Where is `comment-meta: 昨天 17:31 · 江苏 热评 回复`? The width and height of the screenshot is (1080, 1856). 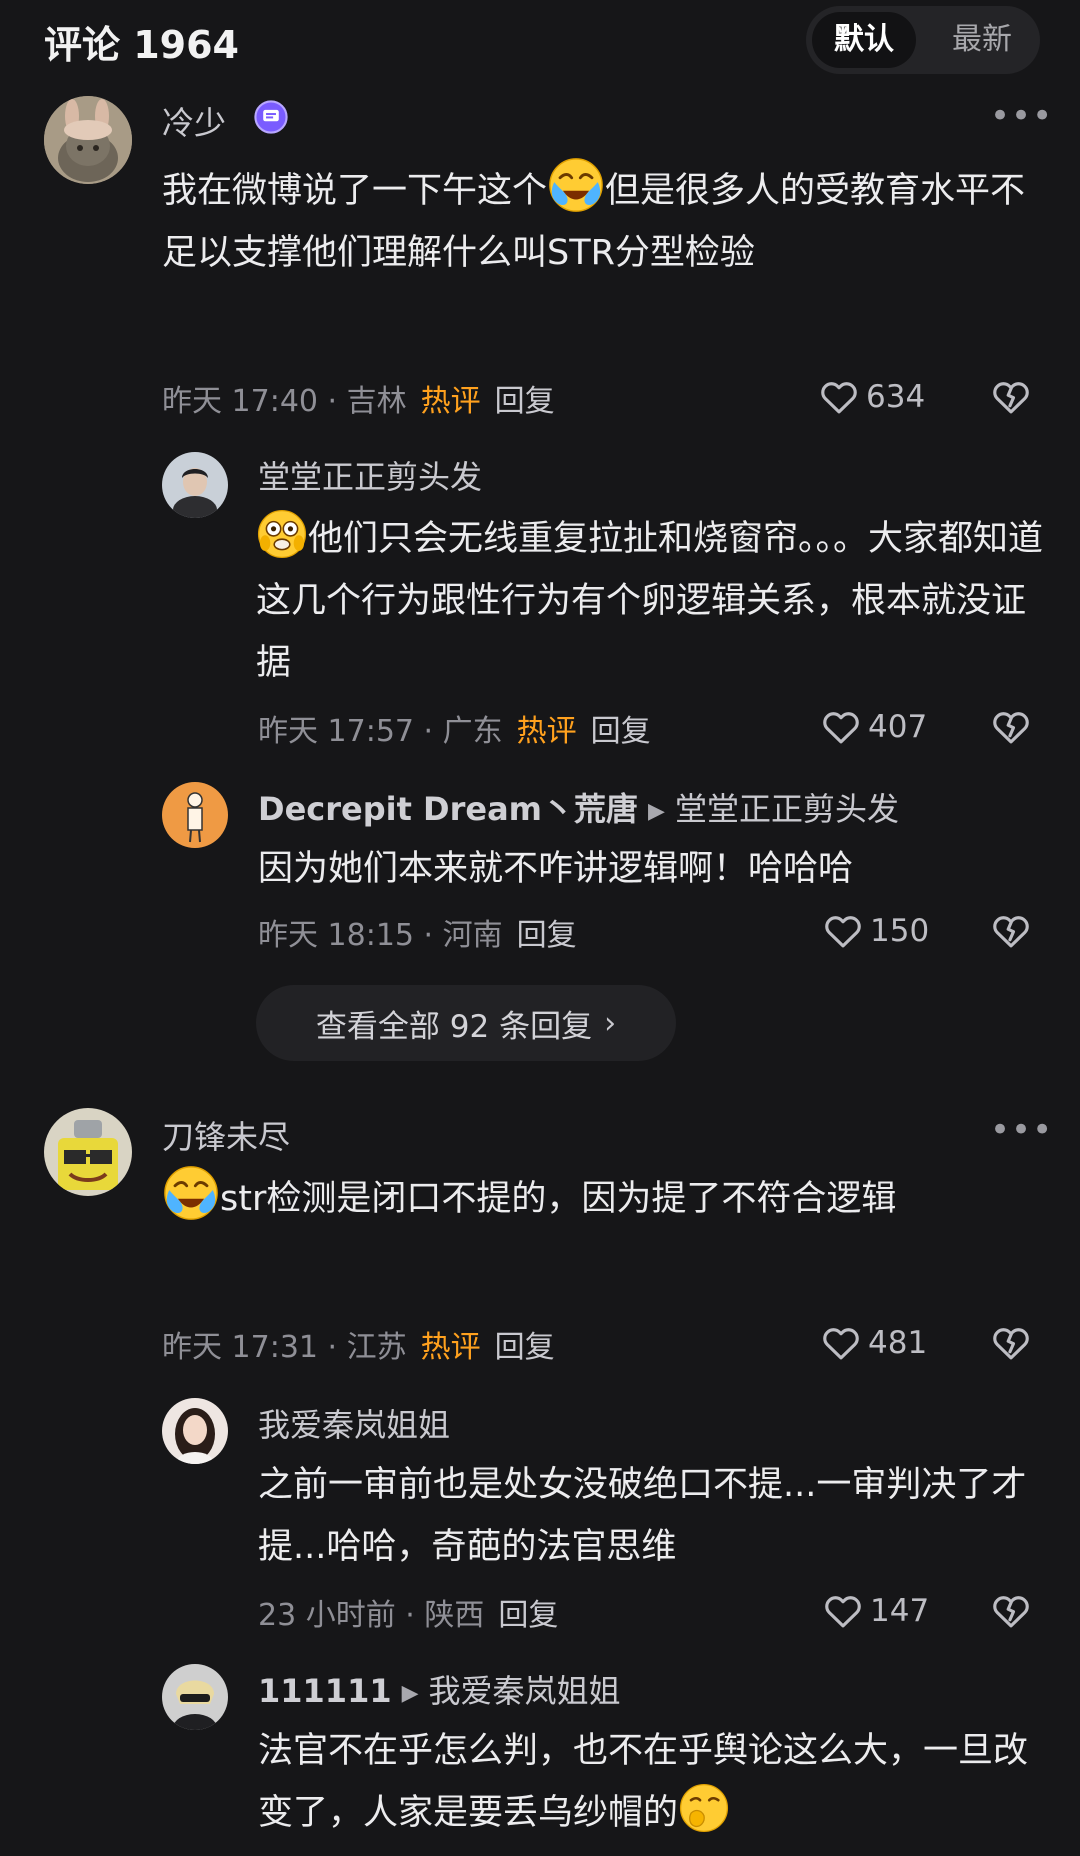 comment-meta: 昨天 17:31 · 江苏 热评 回复 is located at coordinates (358, 1347).